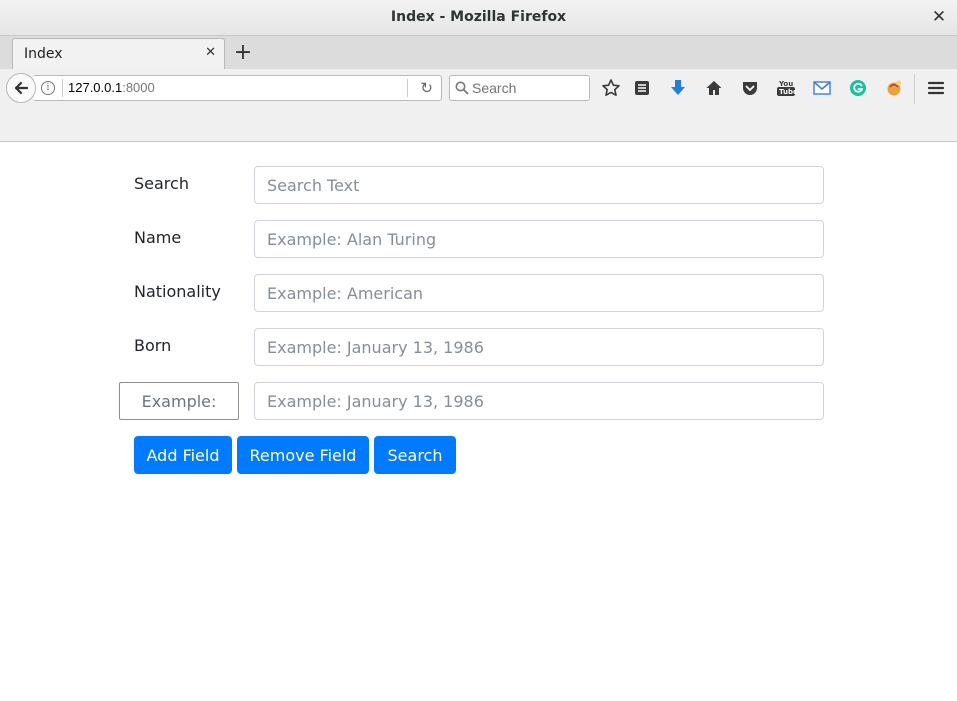 This screenshot has width=957, height=701. I want to click on home-icon, so click(714, 88).